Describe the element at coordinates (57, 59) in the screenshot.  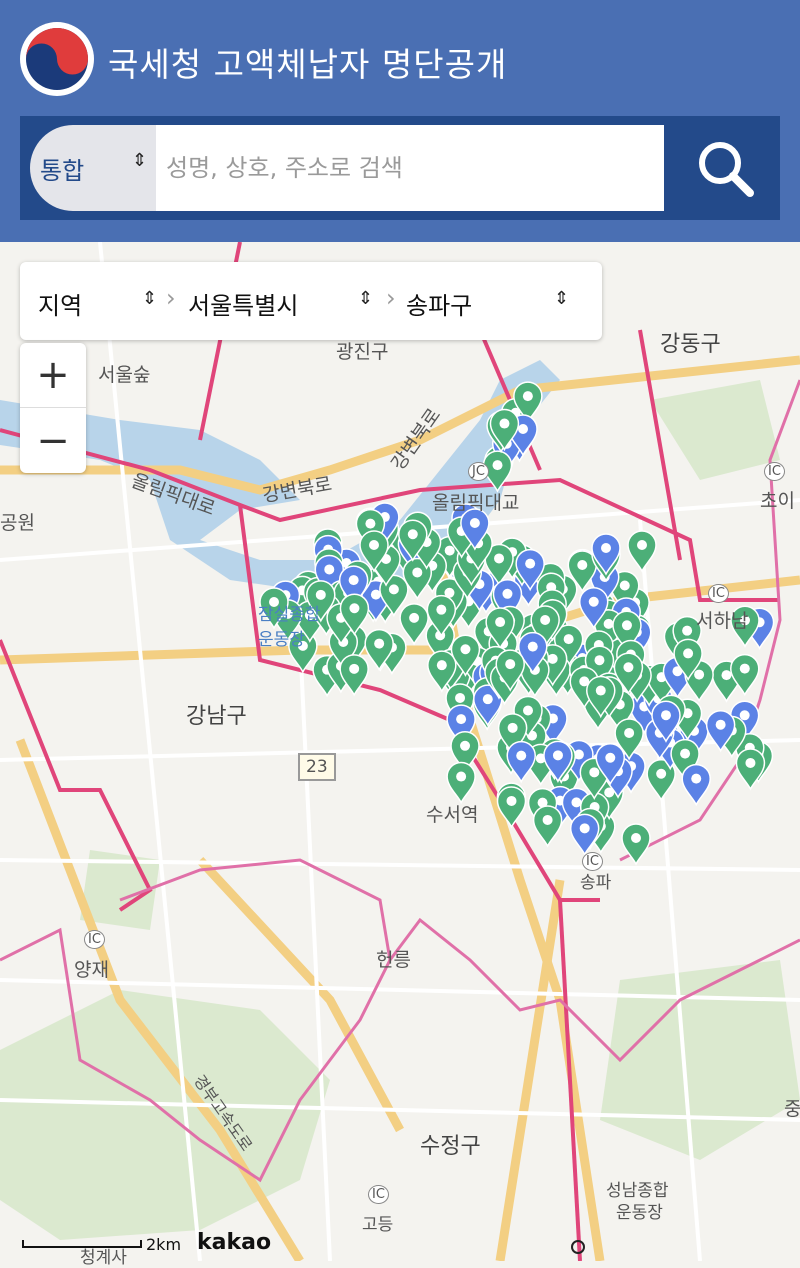
I see `taegeuk-logo-icon` at that location.